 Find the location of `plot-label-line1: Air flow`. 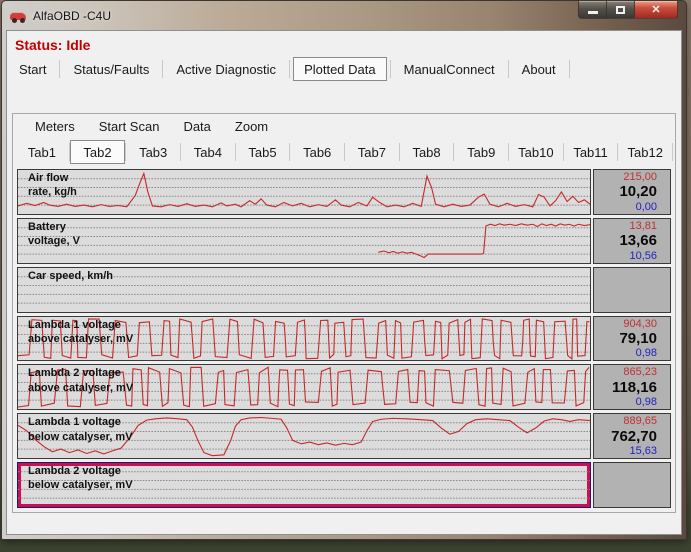

plot-label-line1: Air flow is located at coordinates (48, 178).